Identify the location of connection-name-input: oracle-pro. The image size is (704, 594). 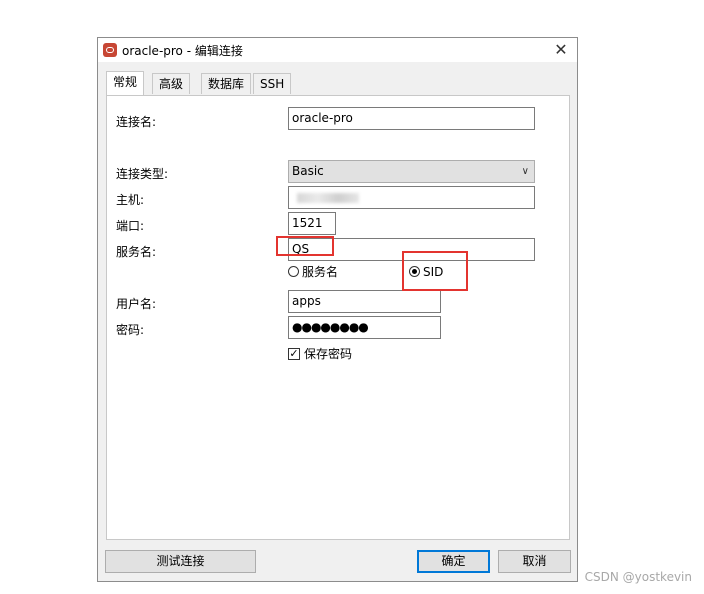
(411, 118).